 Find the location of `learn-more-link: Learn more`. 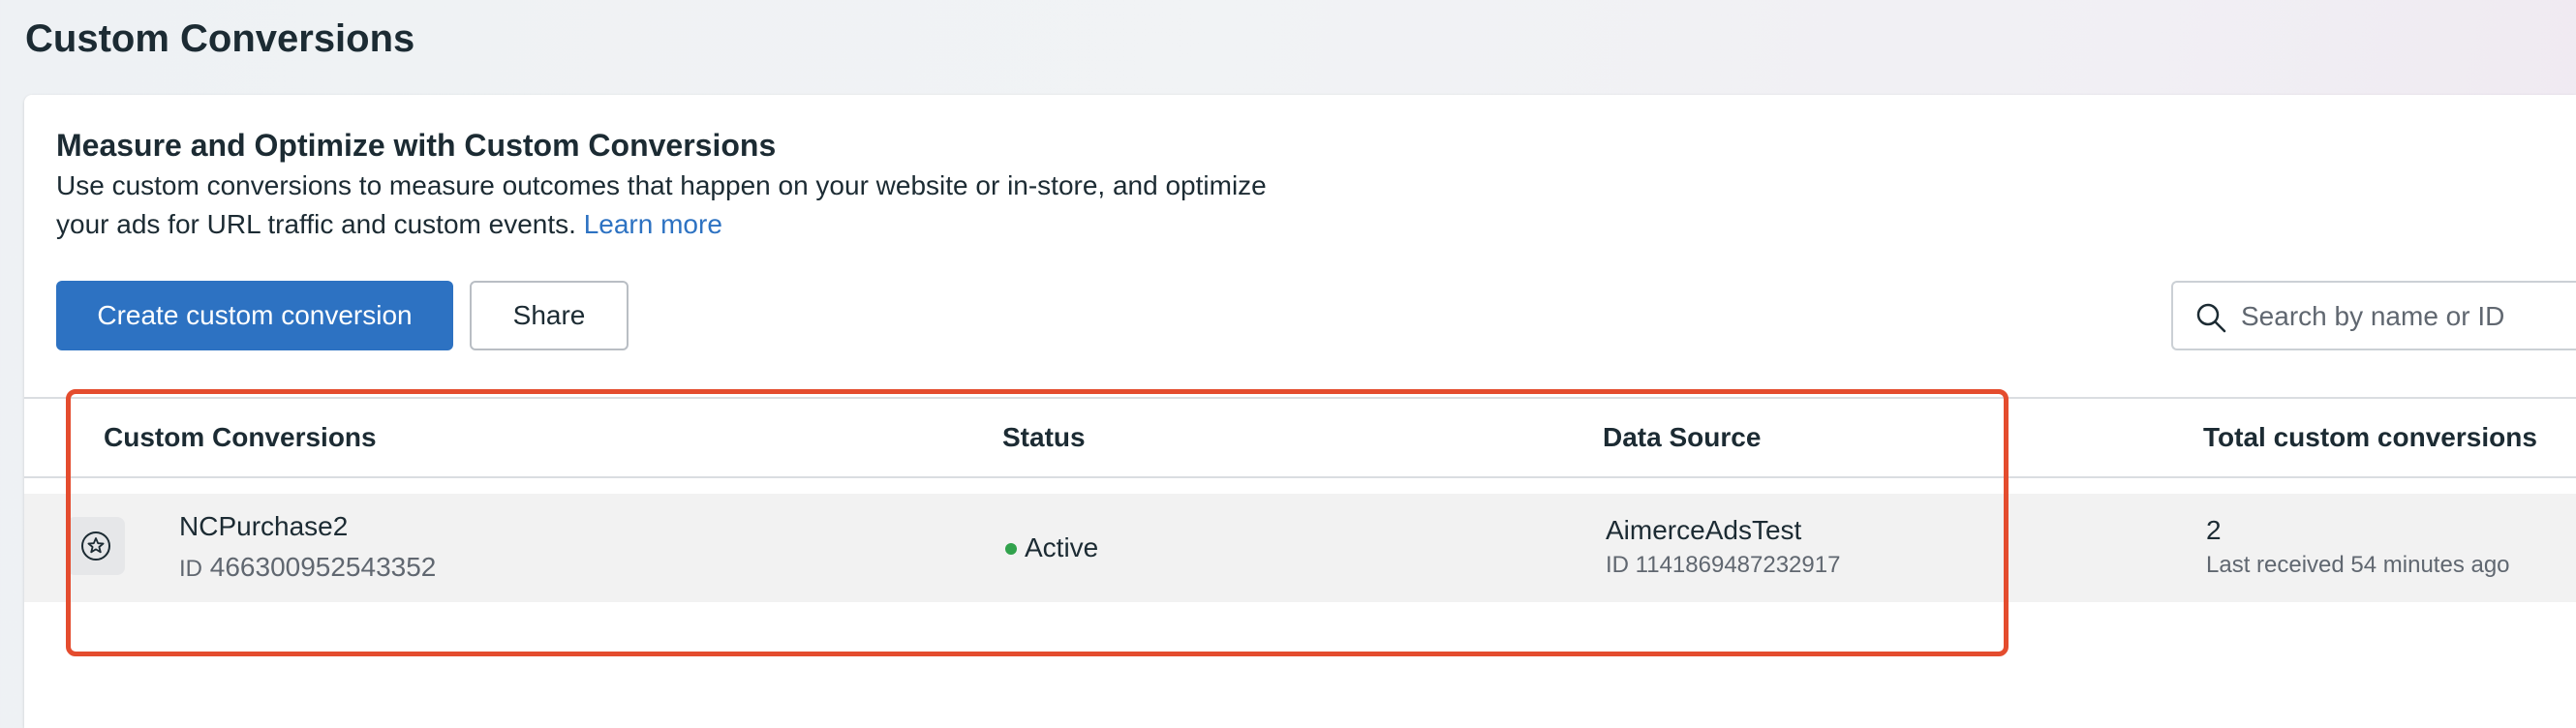

learn-more-link: Learn more is located at coordinates (653, 224).